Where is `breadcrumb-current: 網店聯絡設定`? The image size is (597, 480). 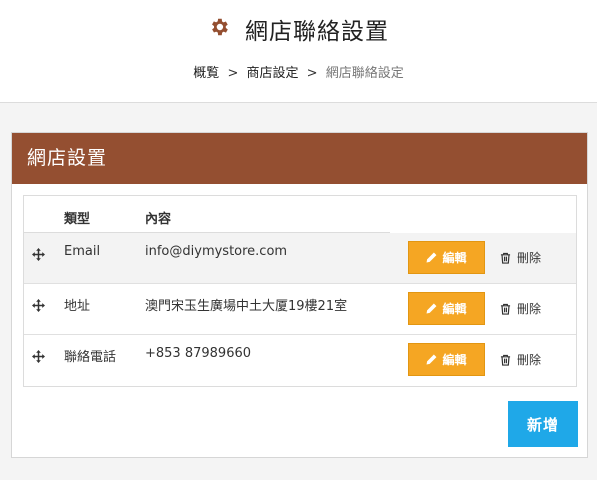 breadcrumb-current: 網店聯絡設定 is located at coordinates (364, 73).